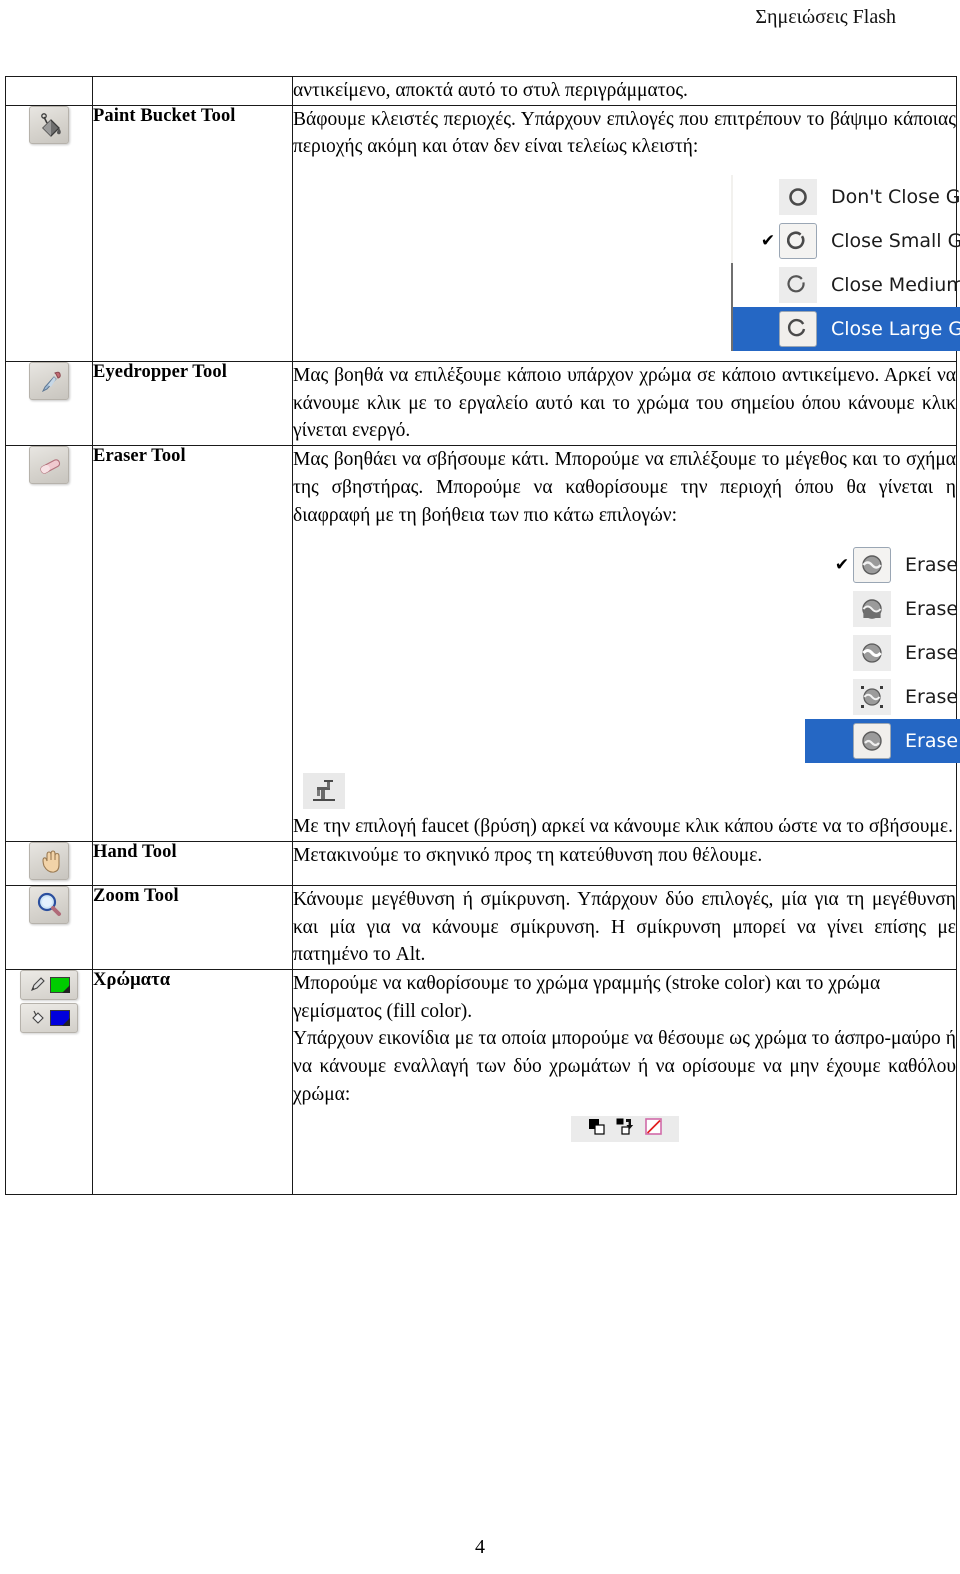 This screenshot has height=1574, width=960. I want to click on no-color-icon, so click(653, 1130).